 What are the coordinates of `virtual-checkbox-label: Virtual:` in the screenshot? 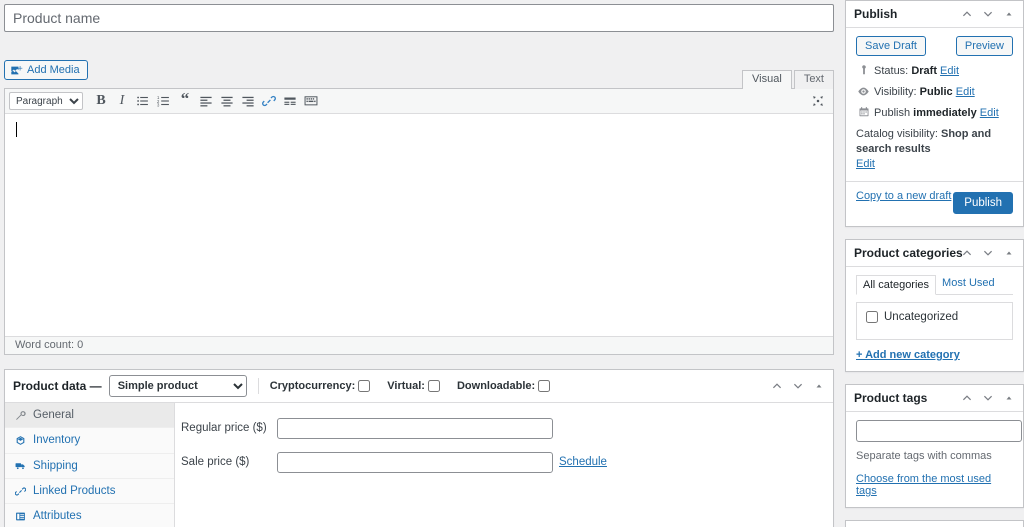 It's located at (413, 386).